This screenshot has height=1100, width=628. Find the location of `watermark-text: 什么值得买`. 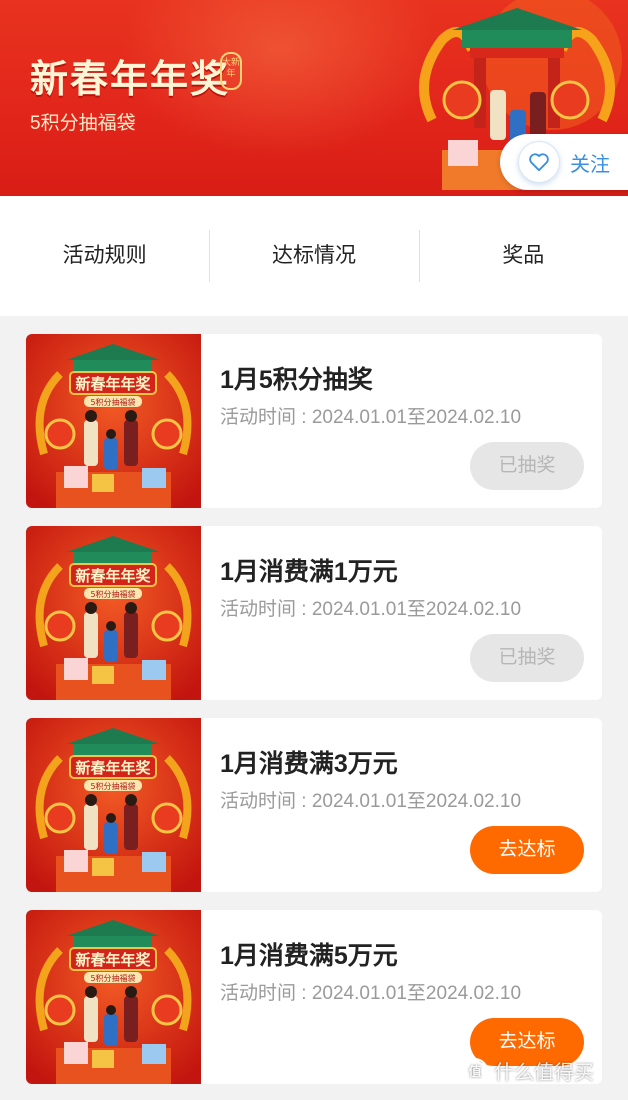

watermark-text: 什么值得买 is located at coordinates (544, 1073).